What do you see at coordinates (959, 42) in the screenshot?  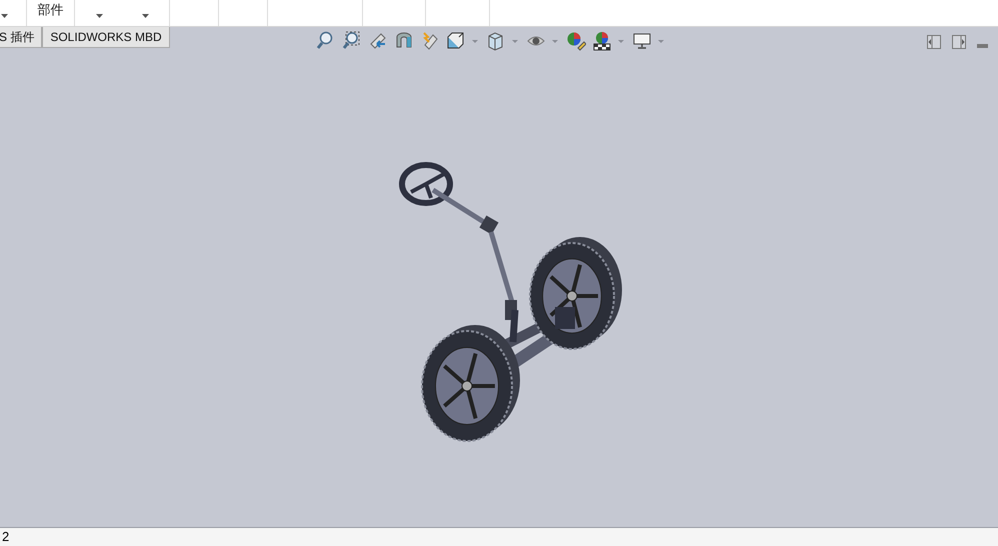 I see `collapse-right-icon` at bounding box center [959, 42].